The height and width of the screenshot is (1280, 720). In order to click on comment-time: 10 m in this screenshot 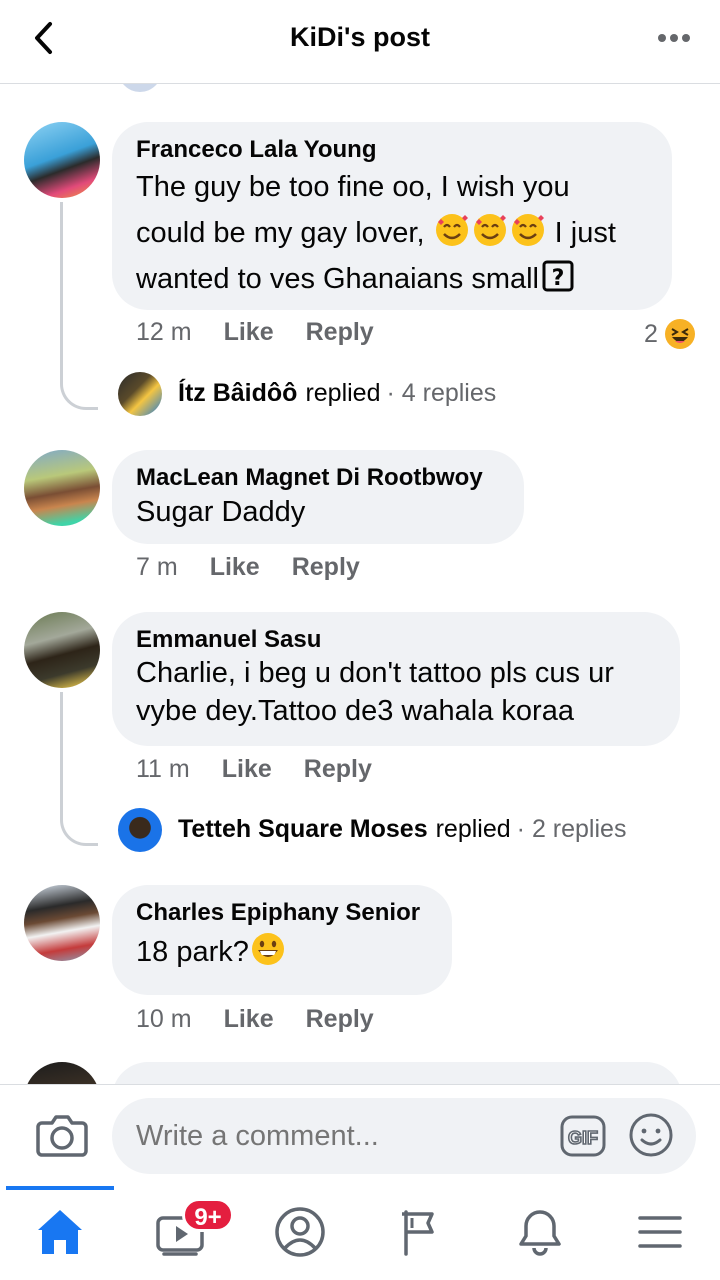, I will do `click(164, 1019)`.